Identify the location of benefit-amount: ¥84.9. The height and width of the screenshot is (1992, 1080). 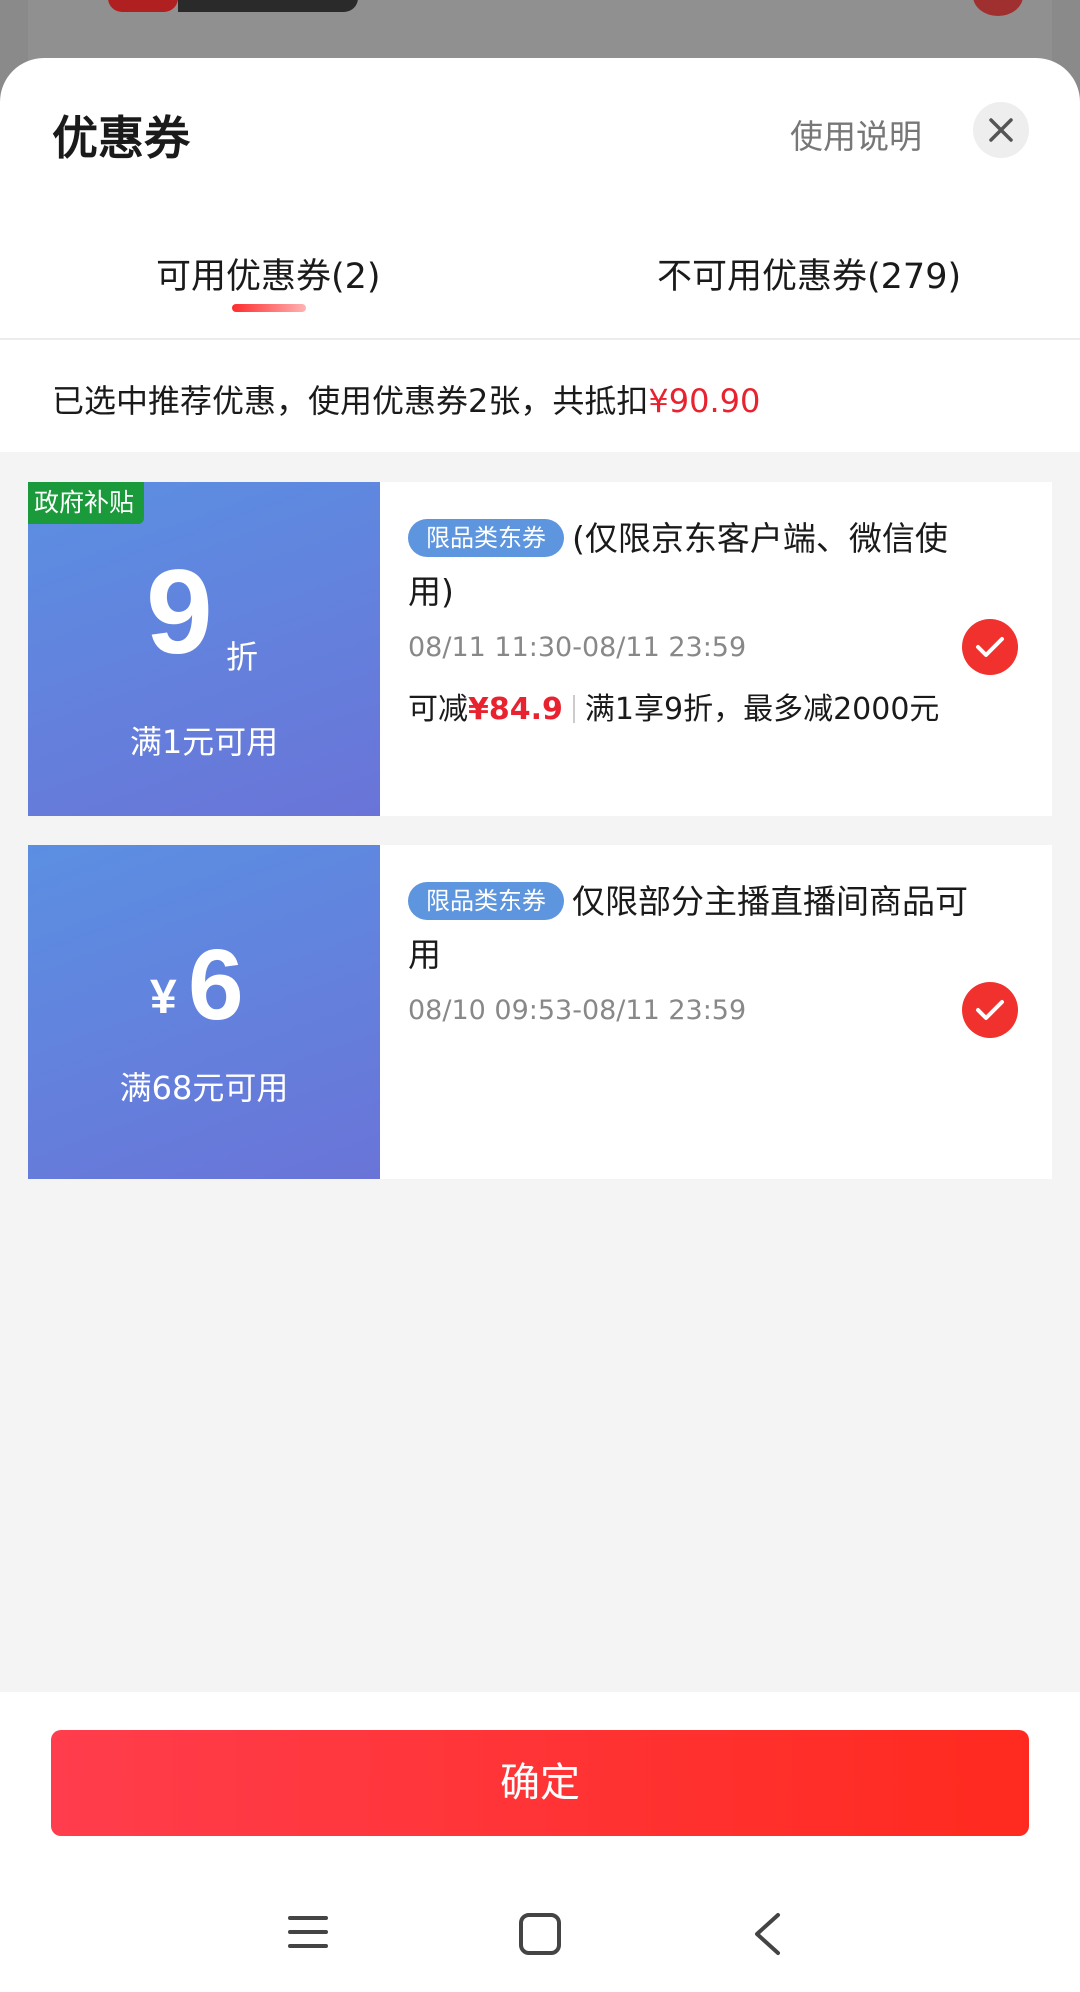
(515, 709).